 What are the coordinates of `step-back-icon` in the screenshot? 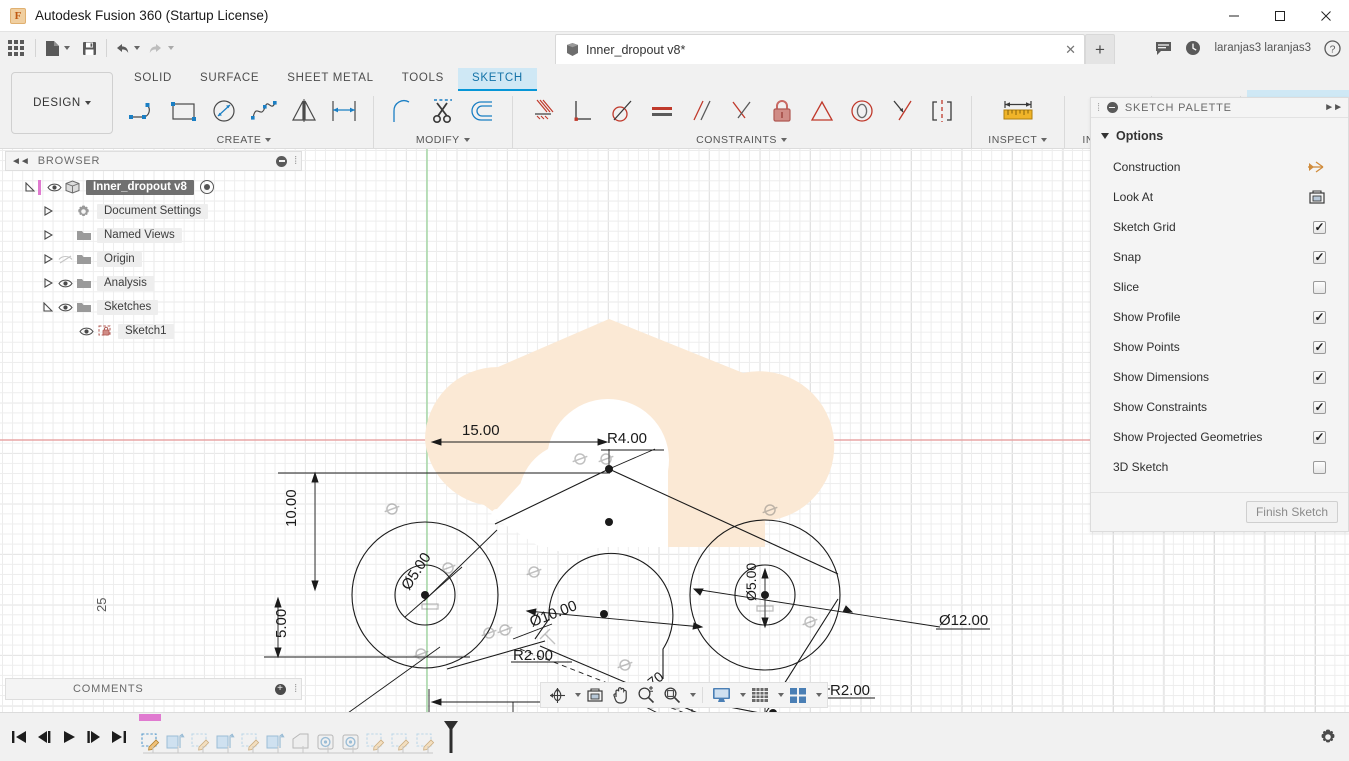 It's located at (43, 737).